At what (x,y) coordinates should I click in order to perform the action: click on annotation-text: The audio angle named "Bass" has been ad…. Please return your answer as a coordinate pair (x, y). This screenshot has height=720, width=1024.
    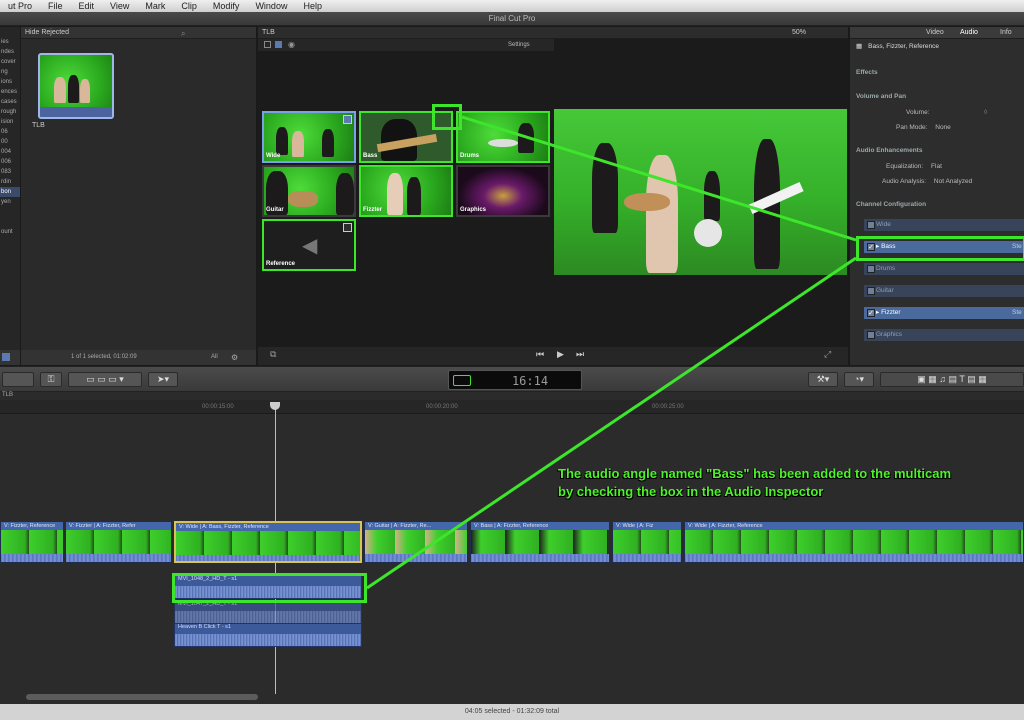
    Looking at the image, I should click on (791, 483).